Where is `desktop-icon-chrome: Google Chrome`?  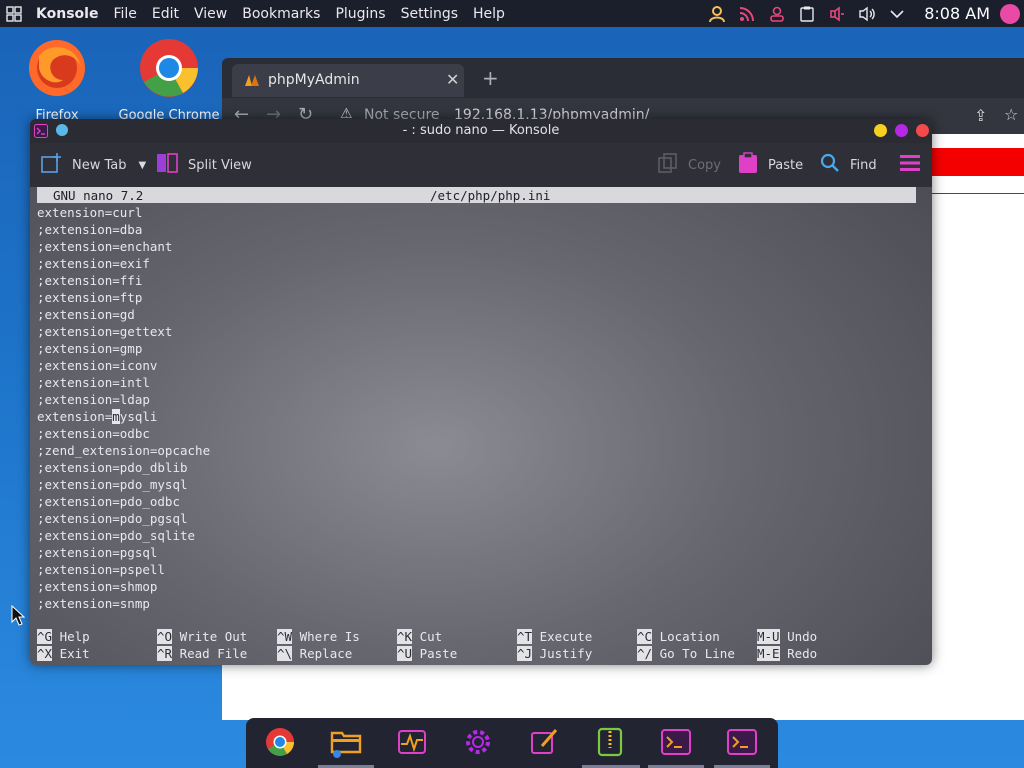
desktop-icon-chrome: Google Chrome is located at coordinates (169, 79).